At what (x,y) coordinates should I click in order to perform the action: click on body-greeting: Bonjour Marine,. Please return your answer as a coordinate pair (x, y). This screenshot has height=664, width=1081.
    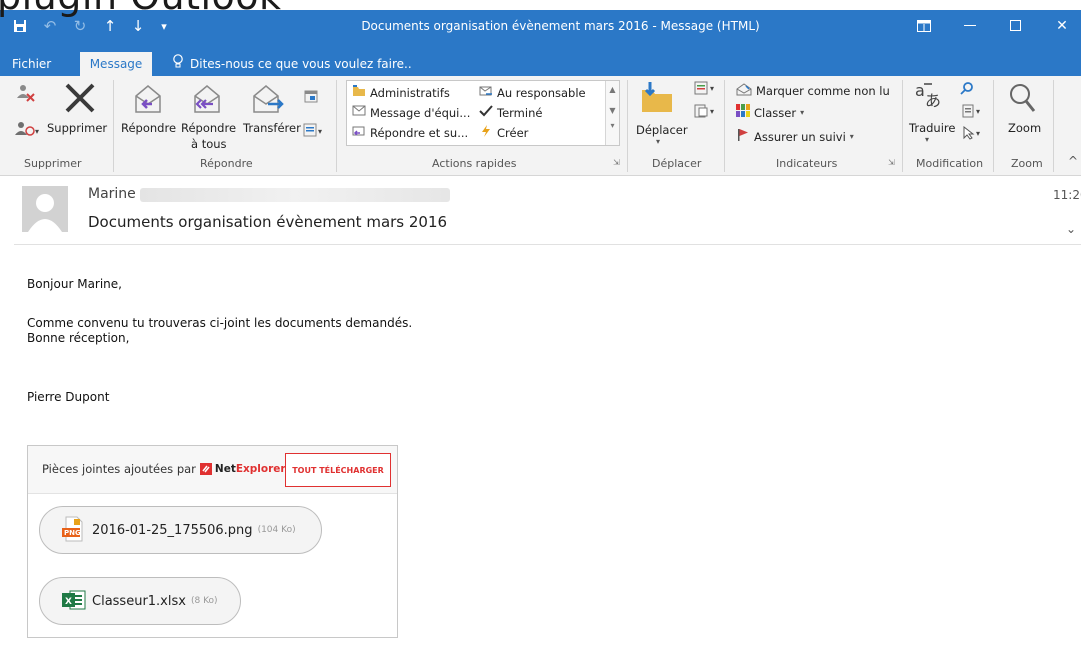
    Looking at the image, I should click on (74, 284).